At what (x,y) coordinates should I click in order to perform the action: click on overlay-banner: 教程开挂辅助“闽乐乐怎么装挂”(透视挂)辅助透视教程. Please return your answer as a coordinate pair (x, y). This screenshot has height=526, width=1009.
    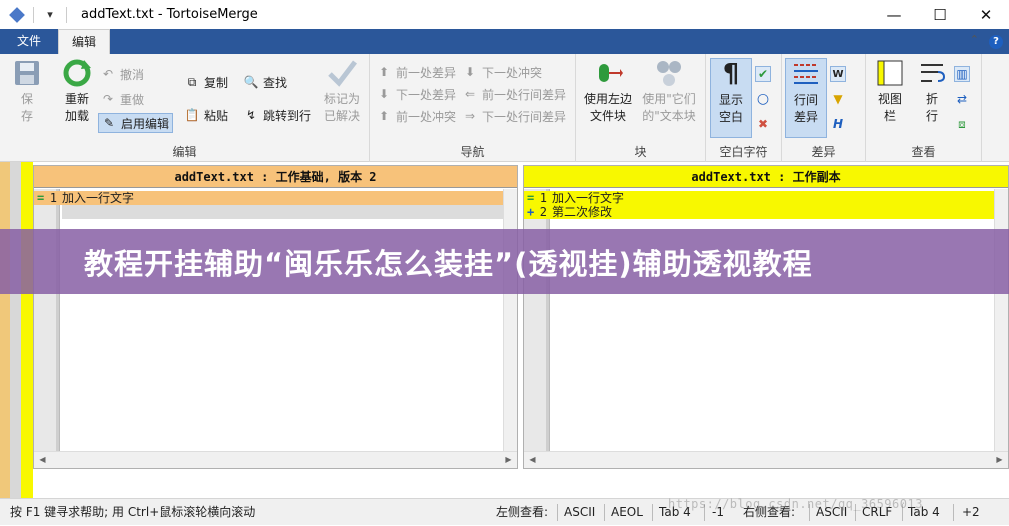
    Looking at the image, I should click on (504, 261).